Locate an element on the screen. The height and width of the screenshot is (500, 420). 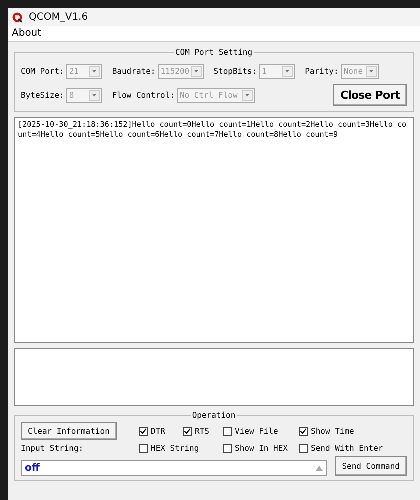
checkbox: HEX String is located at coordinates (181, 448).